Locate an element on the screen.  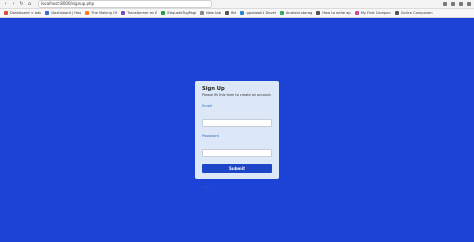
bookmark-label: Dashboard < bak is located at coordinates (26, 13).